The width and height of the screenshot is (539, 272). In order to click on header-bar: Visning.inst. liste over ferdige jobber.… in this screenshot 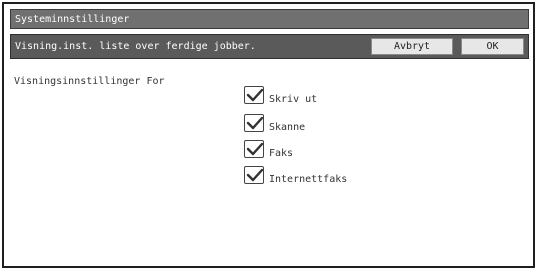, I will do `click(269, 46)`.